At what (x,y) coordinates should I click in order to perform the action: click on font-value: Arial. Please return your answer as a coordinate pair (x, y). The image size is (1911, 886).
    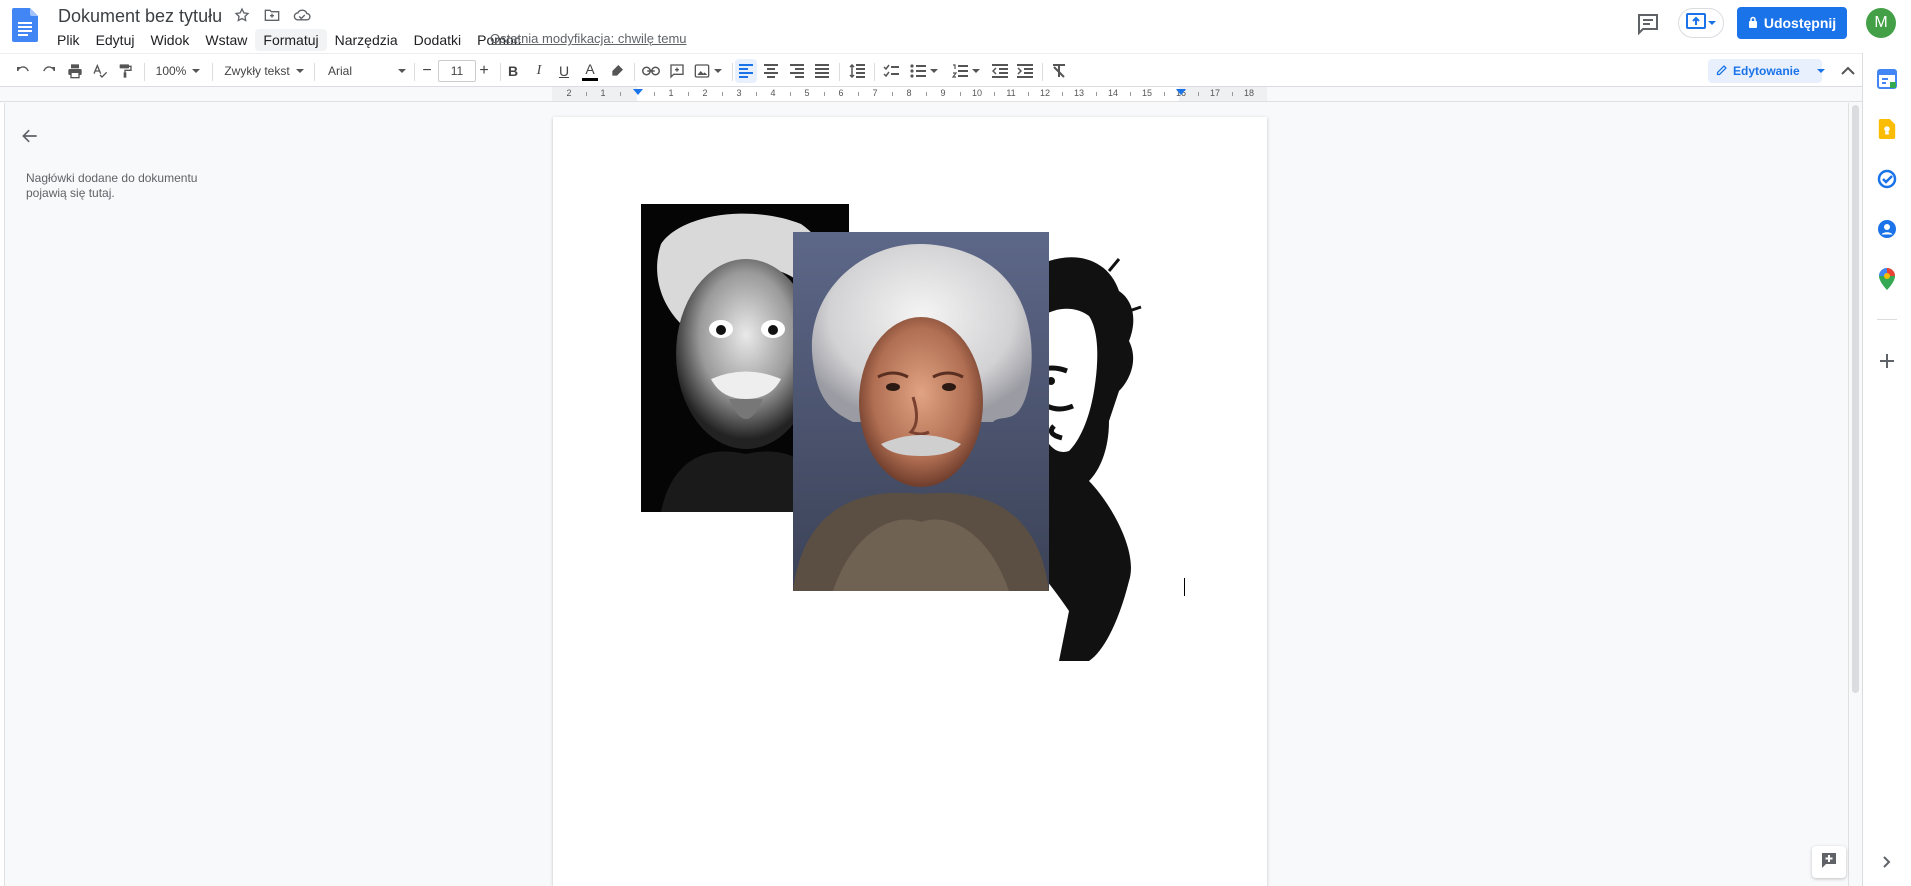
    Looking at the image, I should click on (340, 71).